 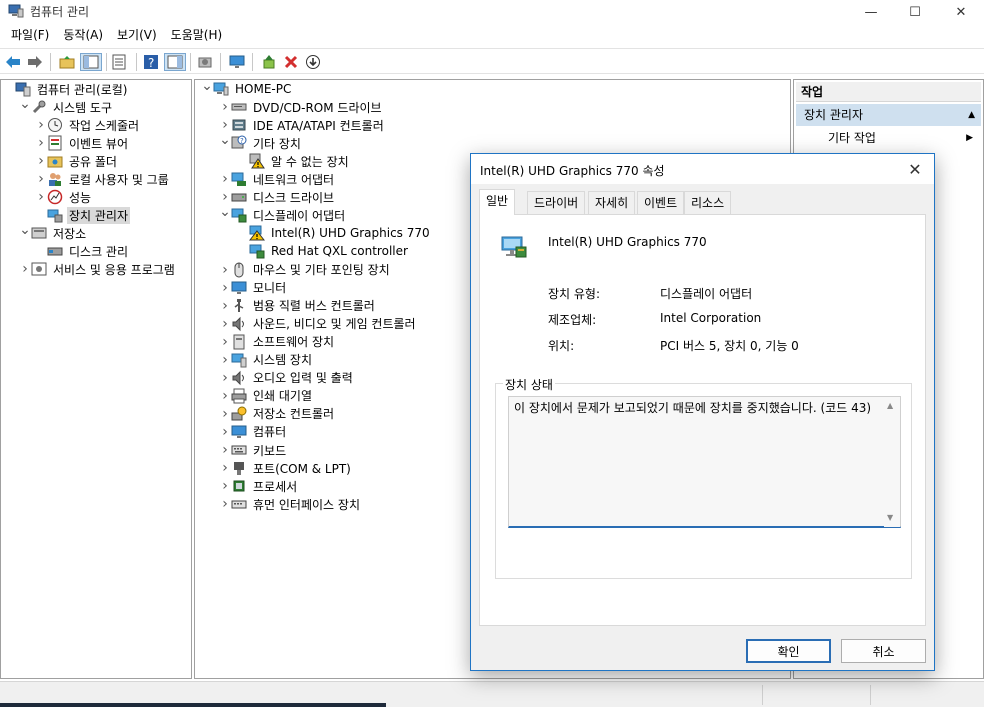 I want to click on scroll-up-arrow-icon: ▲, so click(x=890, y=405).